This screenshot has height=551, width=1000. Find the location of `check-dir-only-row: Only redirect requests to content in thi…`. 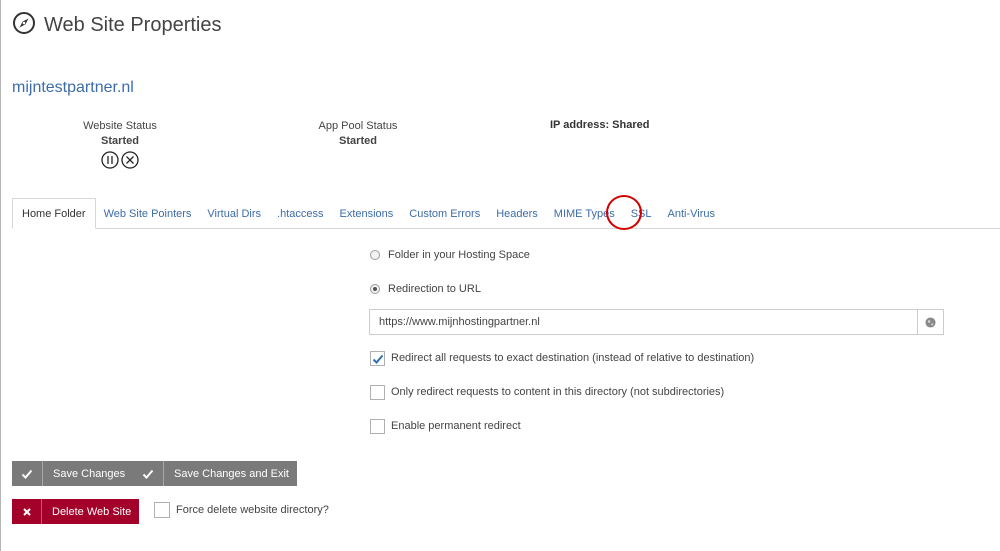

check-dir-only-row: Only redirect requests to content in thi… is located at coordinates (547, 392).